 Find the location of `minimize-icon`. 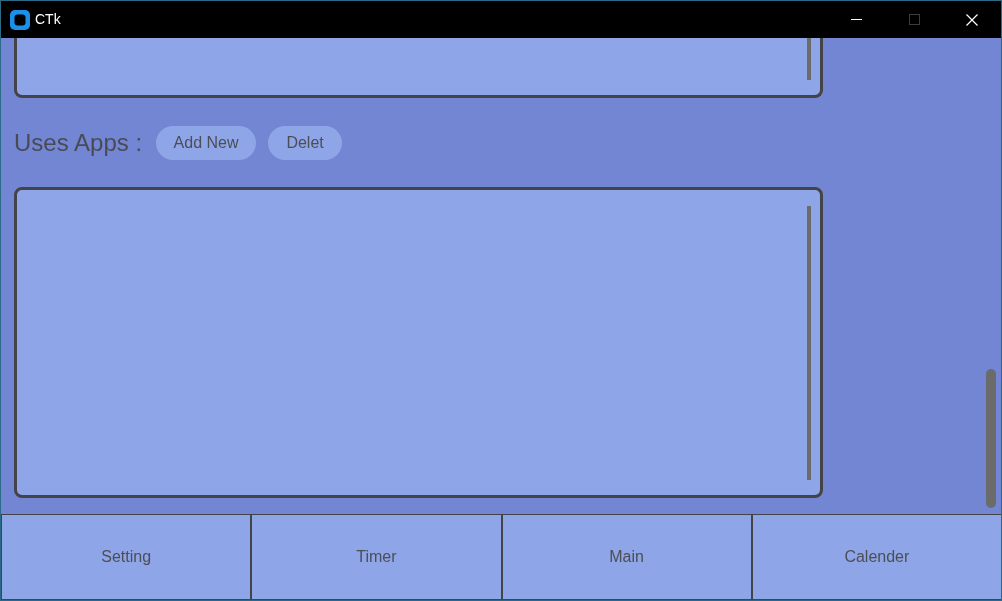

minimize-icon is located at coordinates (856, 19).